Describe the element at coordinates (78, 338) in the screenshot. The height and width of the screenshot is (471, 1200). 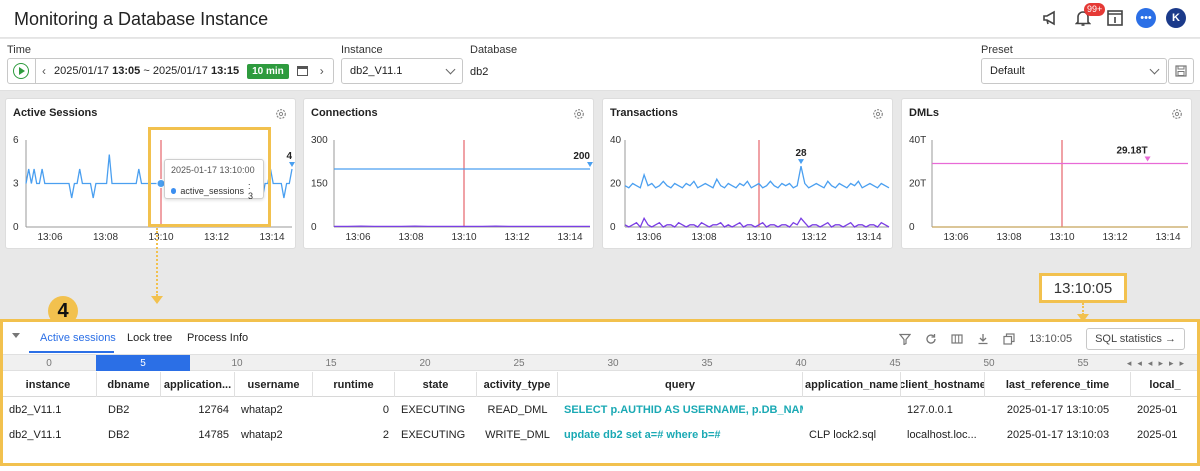
I see `tab-active-sessions: Active sessions` at that location.